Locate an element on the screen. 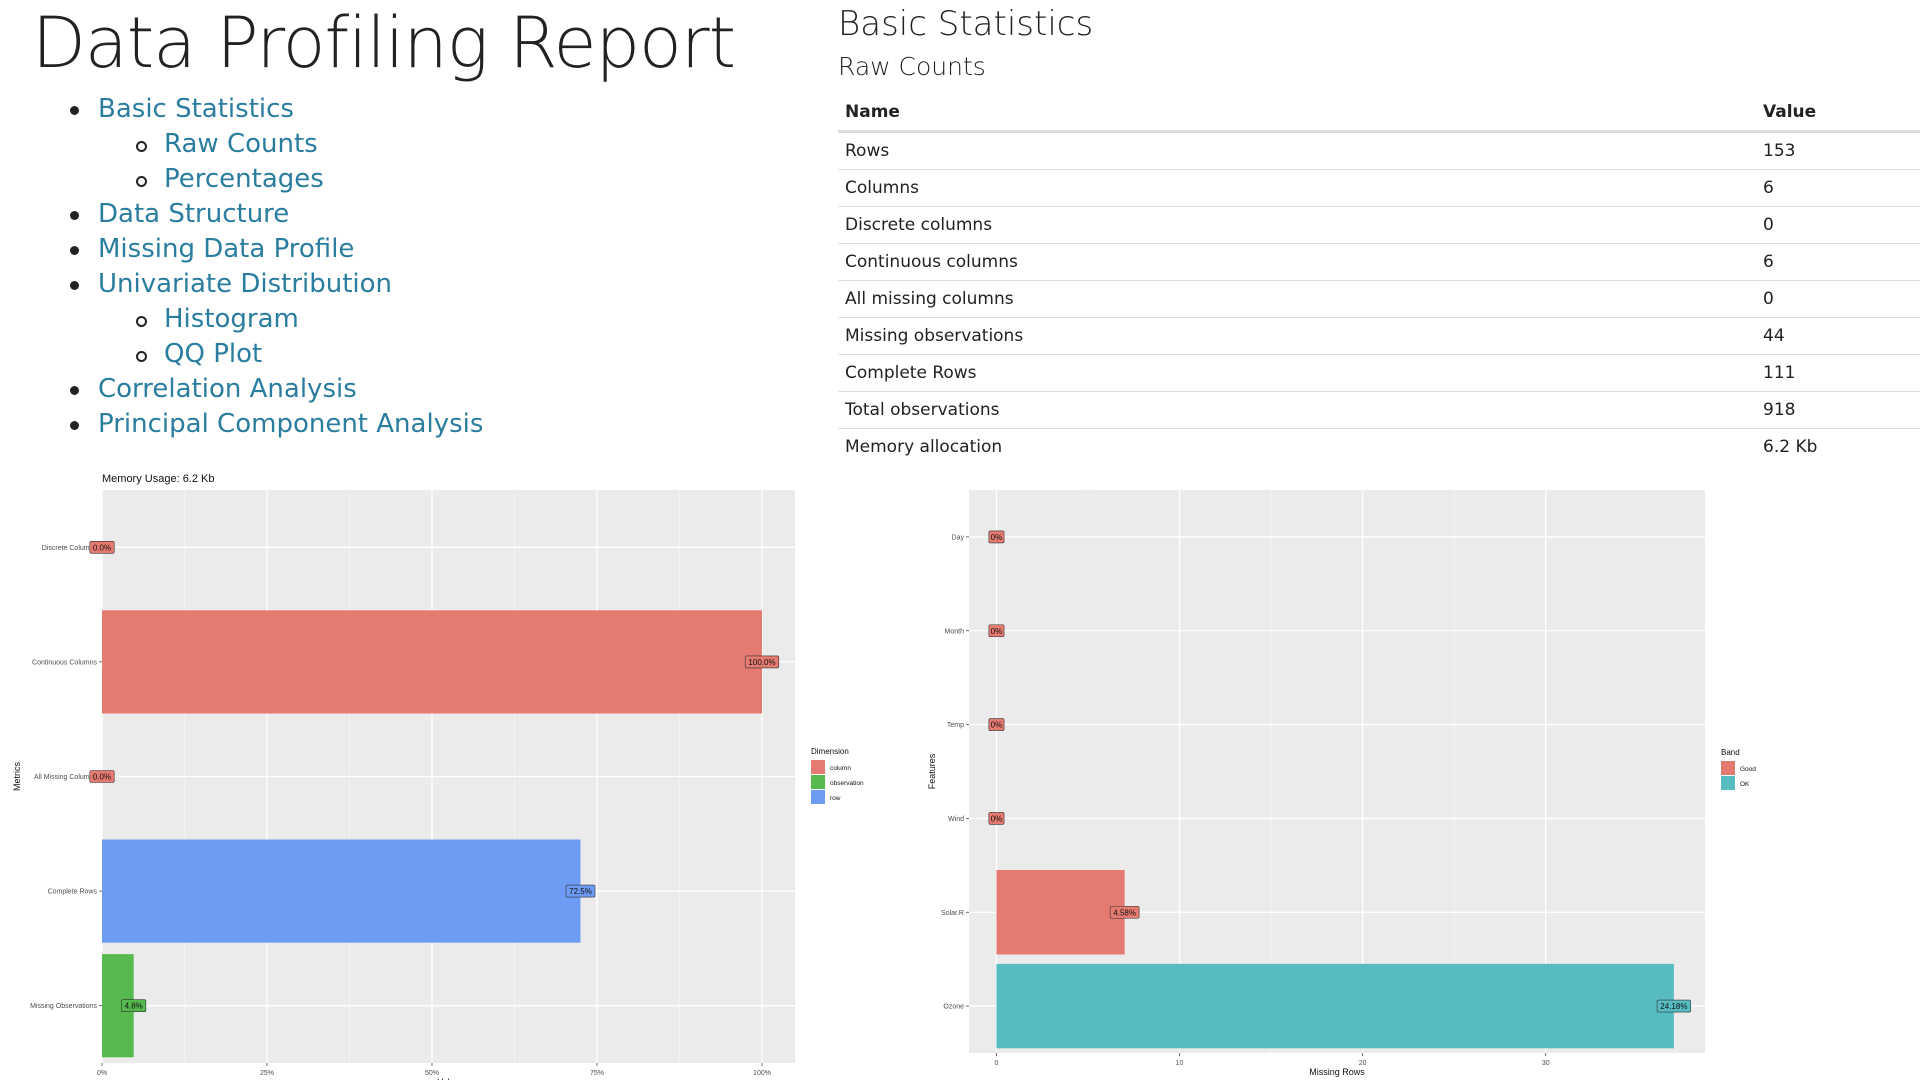  legend-label: observation is located at coordinates (847, 783).